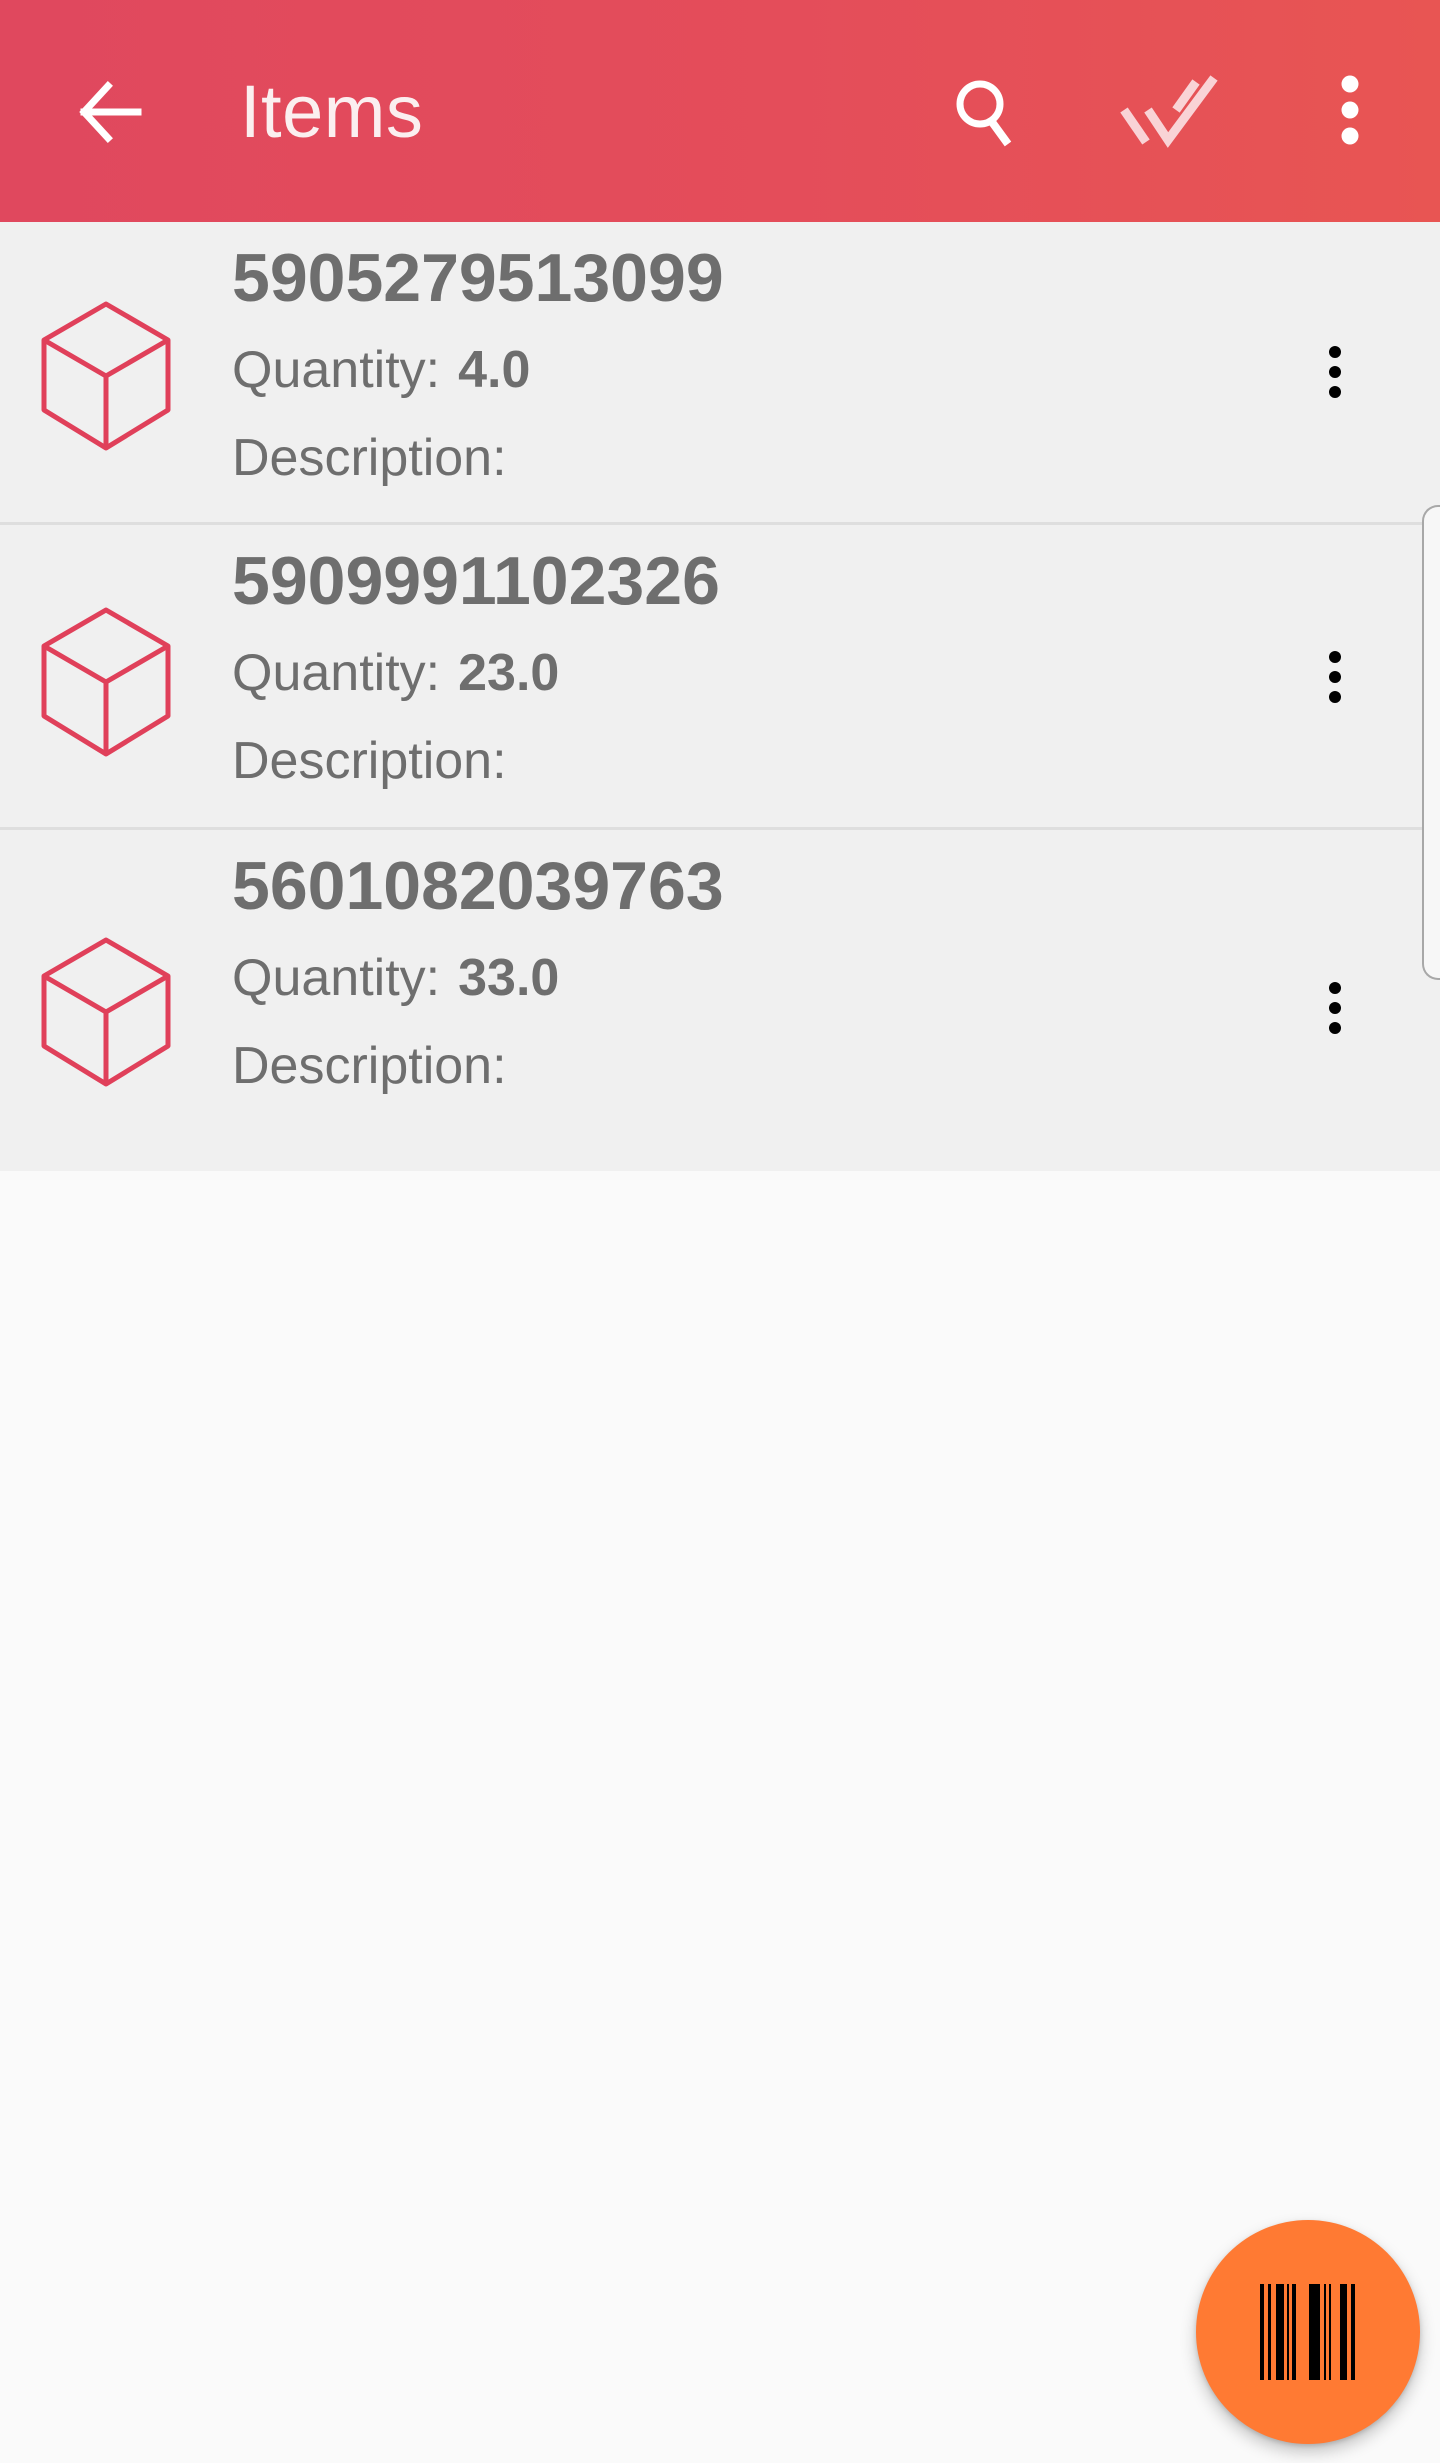  I want to click on search-button, so click(990, 112).